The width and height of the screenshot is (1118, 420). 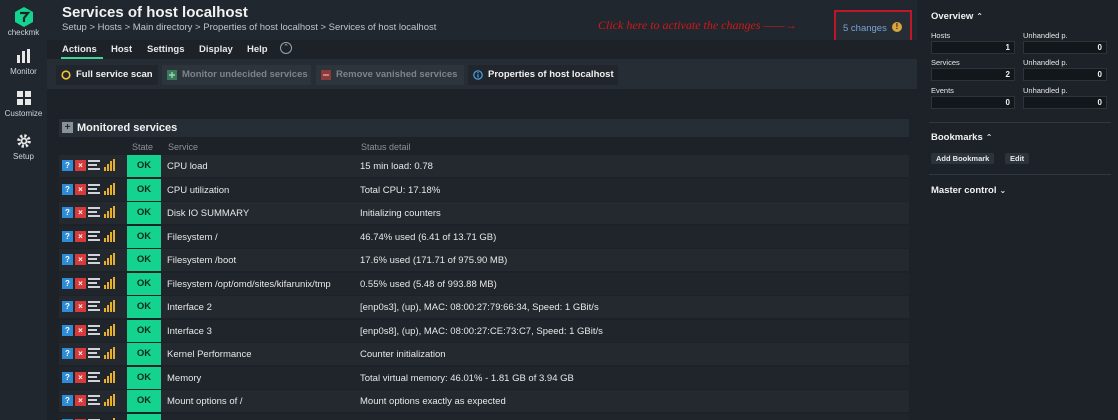 I want to click on monitored-services-header: + Monitored services, so click(x=484, y=128).